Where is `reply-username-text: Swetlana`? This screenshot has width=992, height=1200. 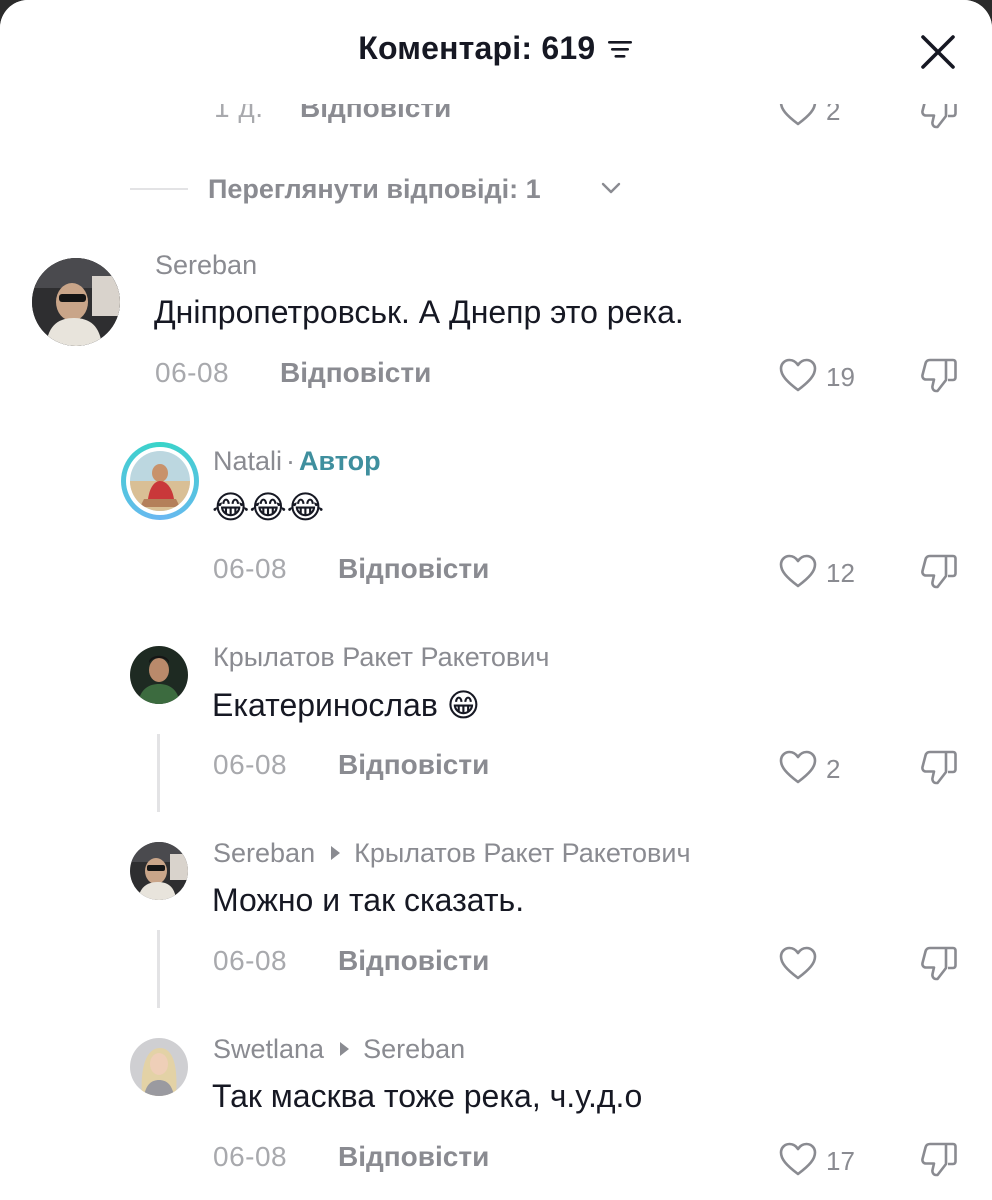 reply-username-text: Swetlana is located at coordinates (268, 1049).